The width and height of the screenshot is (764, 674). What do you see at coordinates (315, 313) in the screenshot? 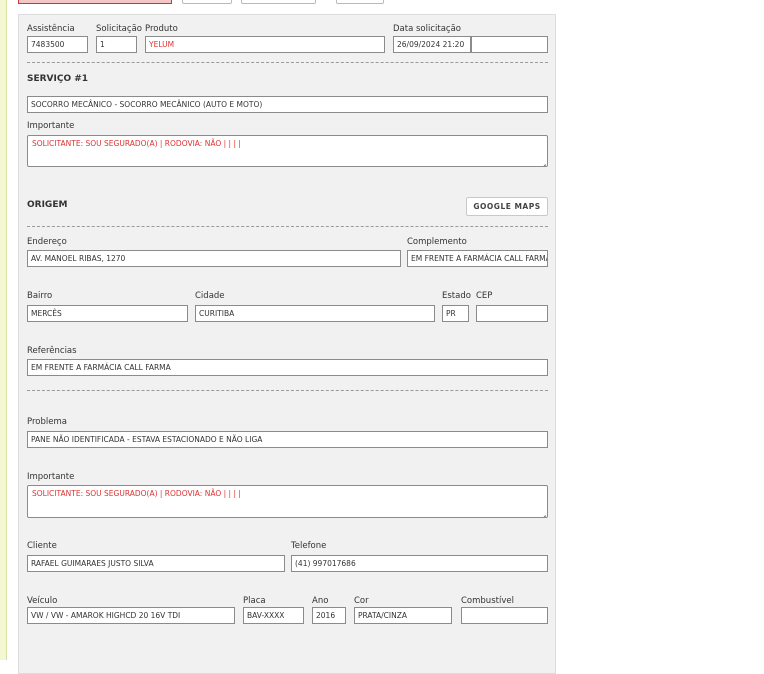
I see `cidade-field: CURITIBA` at bounding box center [315, 313].